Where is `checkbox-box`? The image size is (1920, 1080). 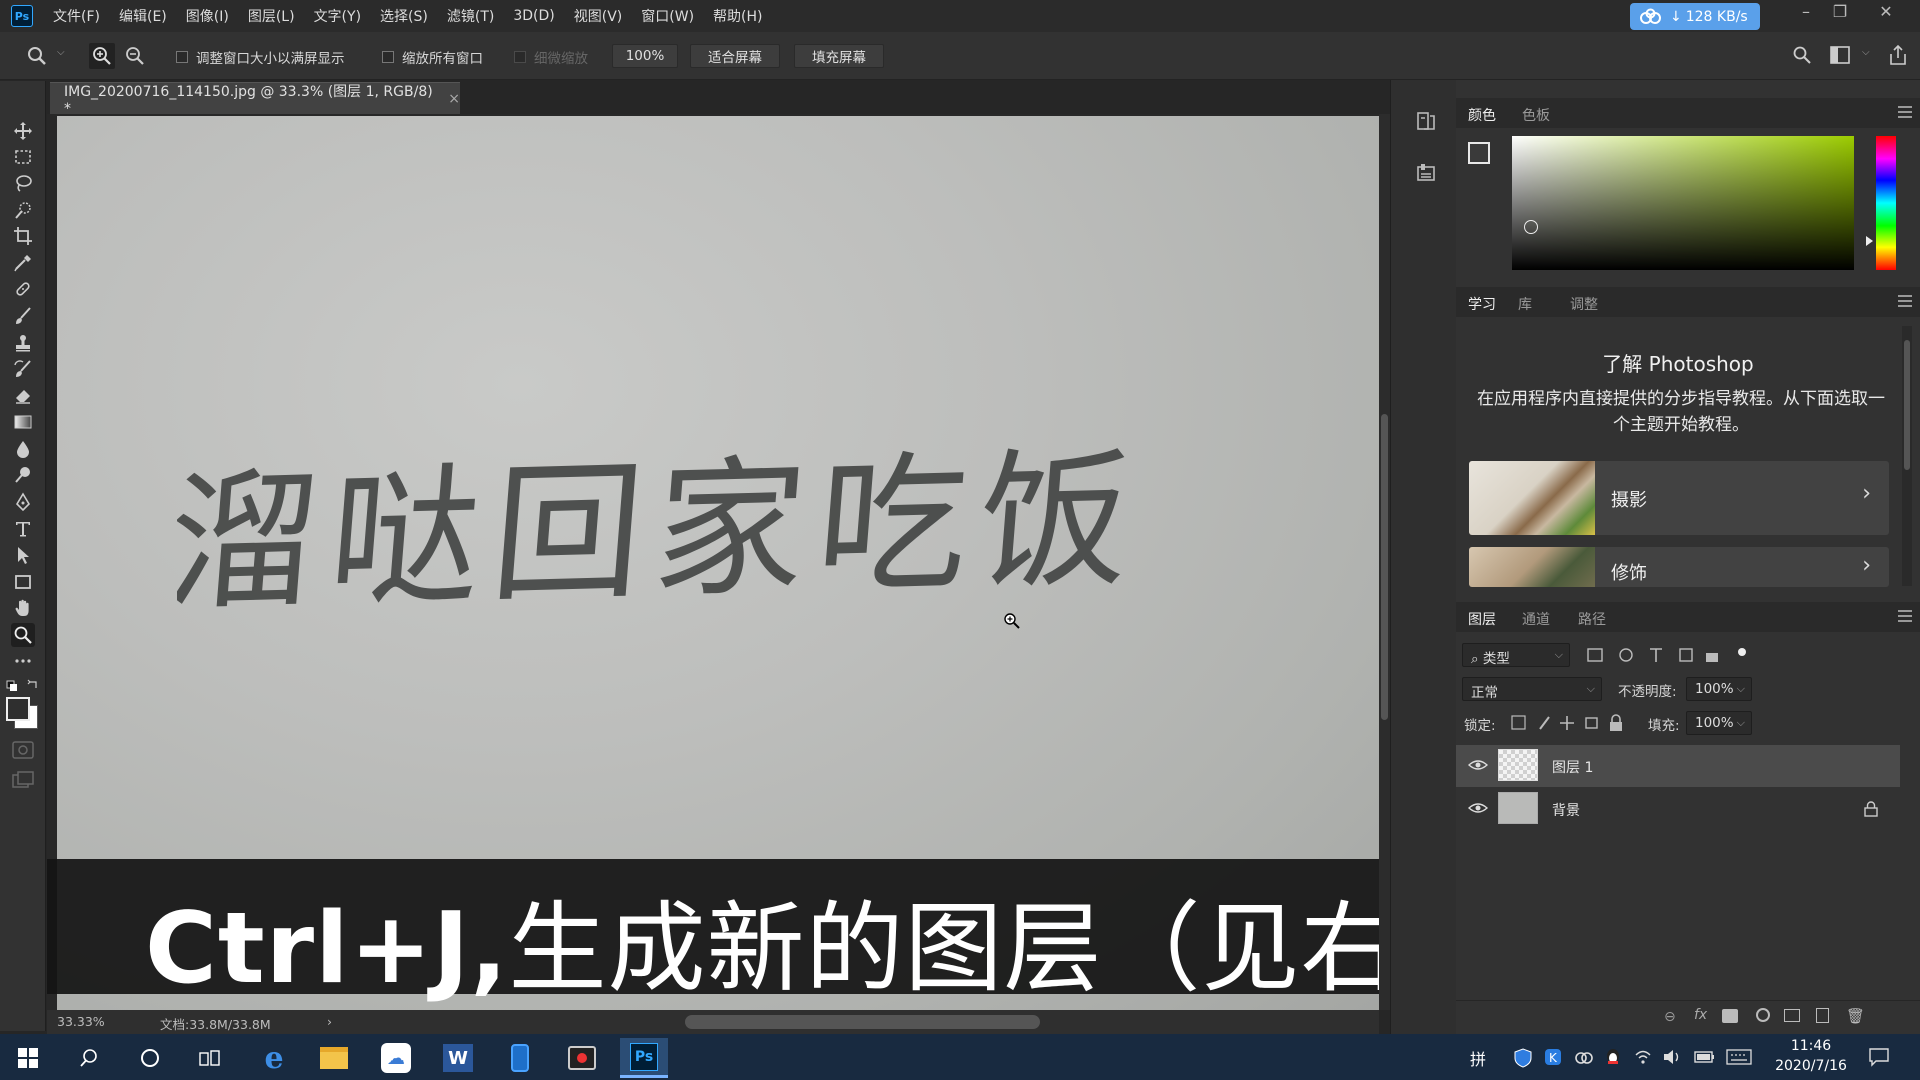 checkbox-box is located at coordinates (388, 57).